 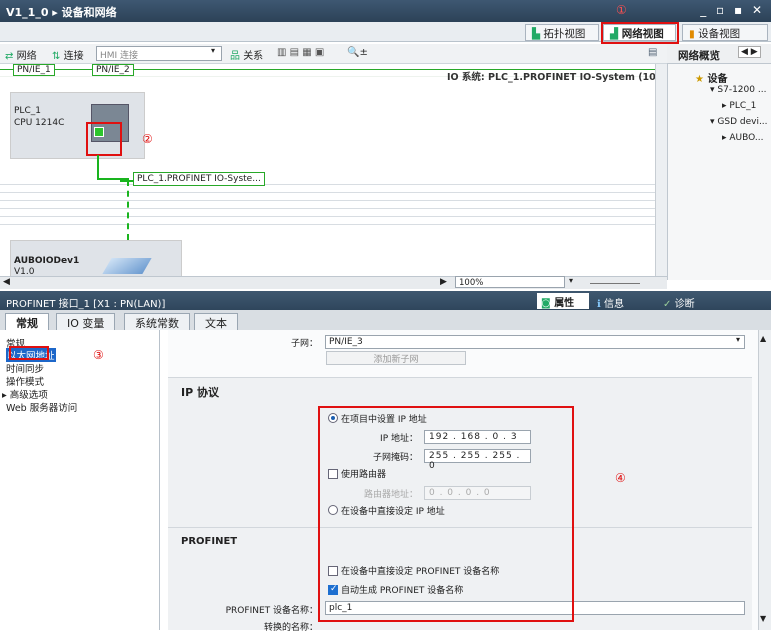 I want to click on overview-header: ★ 设备, so click(x=711, y=79).